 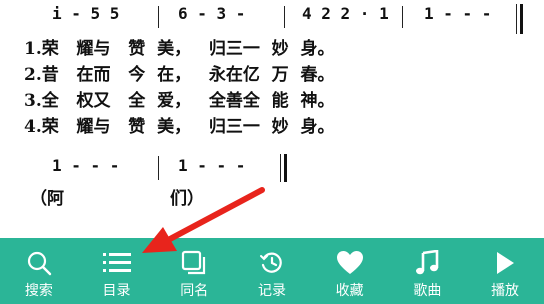 I want to click on toolbar-contents-button: 目录, so click(x=117, y=271).